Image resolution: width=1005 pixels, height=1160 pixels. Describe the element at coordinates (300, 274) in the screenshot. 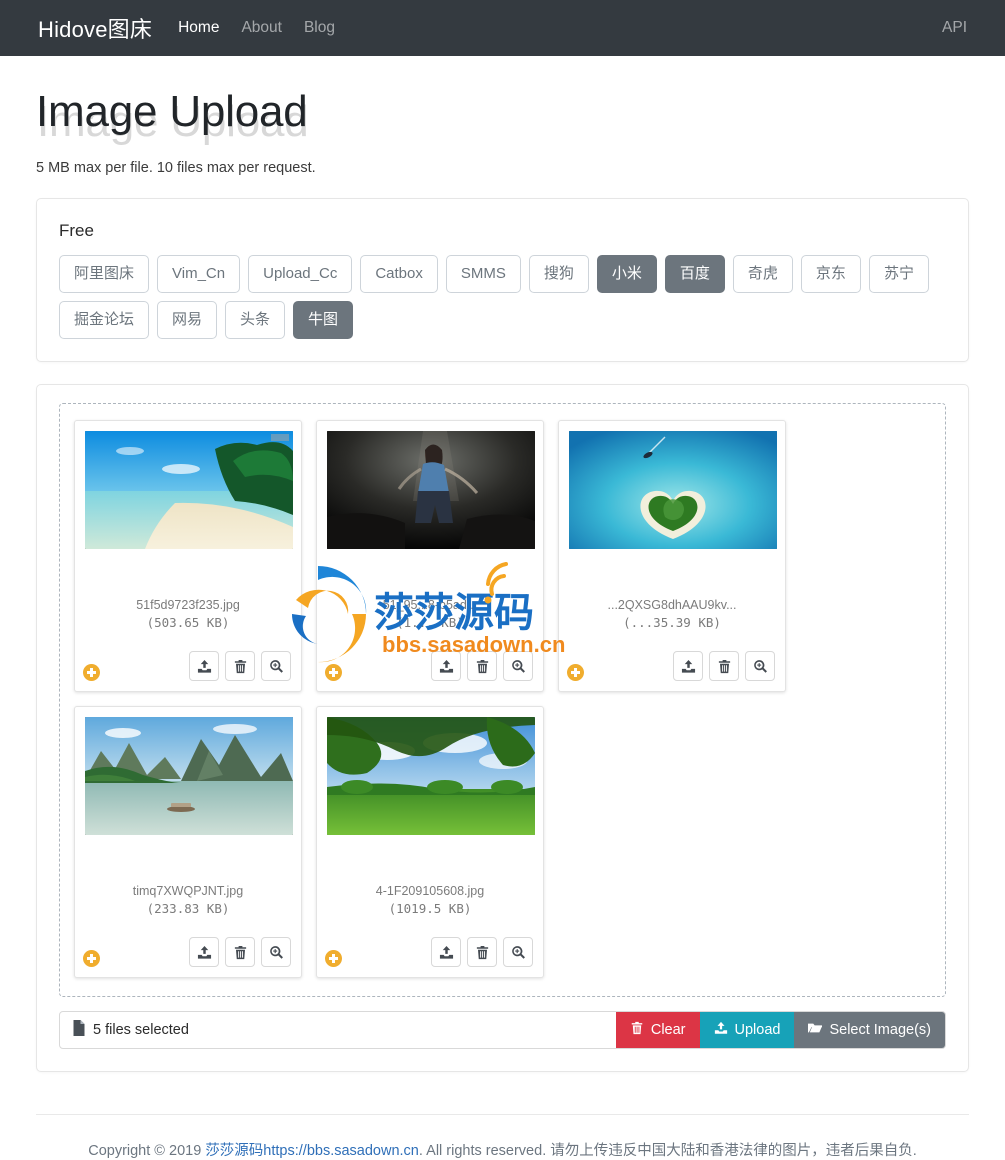

I see `host-button-uploadcc: Upload_Cc` at that location.